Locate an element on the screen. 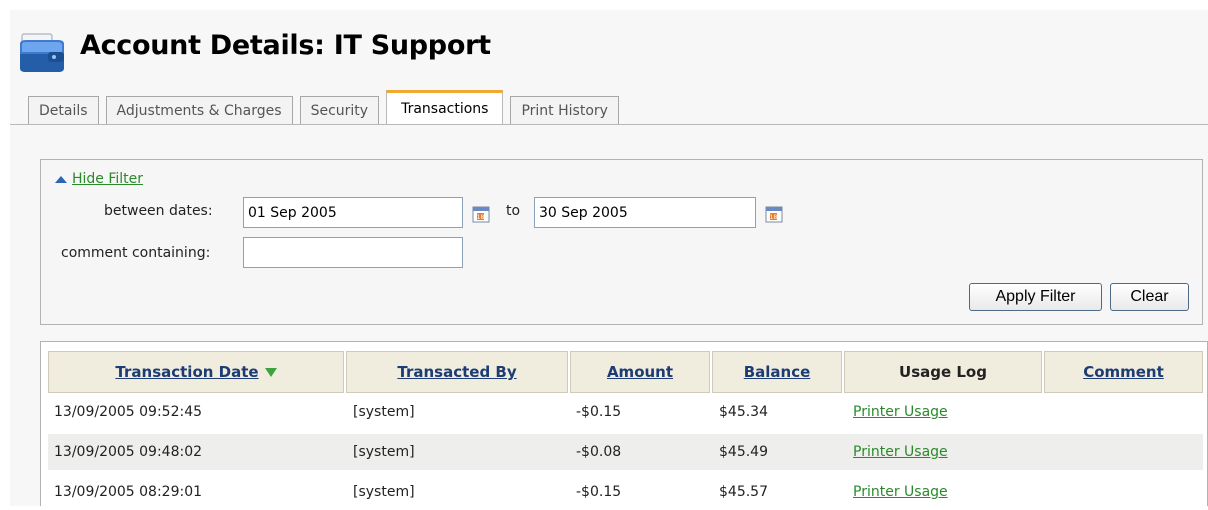 The width and height of the screenshot is (1208, 510). cell-transaction-date: 13/09/2005 09:52:45 is located at coordinates (128, 412).